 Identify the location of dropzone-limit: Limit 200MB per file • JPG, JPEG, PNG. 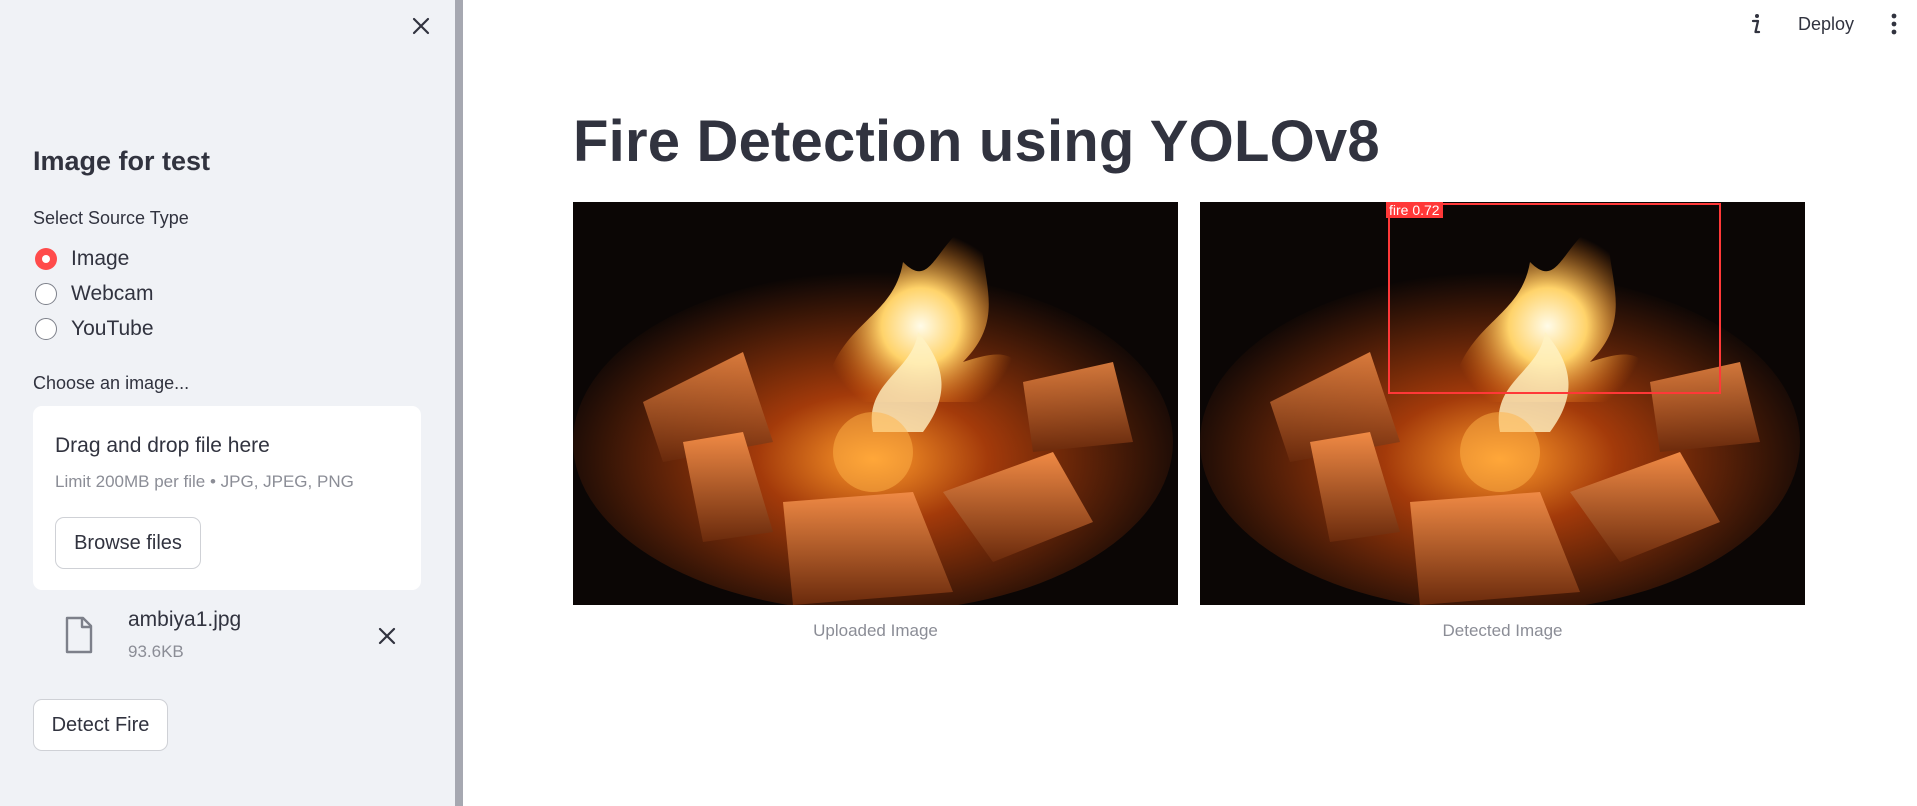
(204, 481).